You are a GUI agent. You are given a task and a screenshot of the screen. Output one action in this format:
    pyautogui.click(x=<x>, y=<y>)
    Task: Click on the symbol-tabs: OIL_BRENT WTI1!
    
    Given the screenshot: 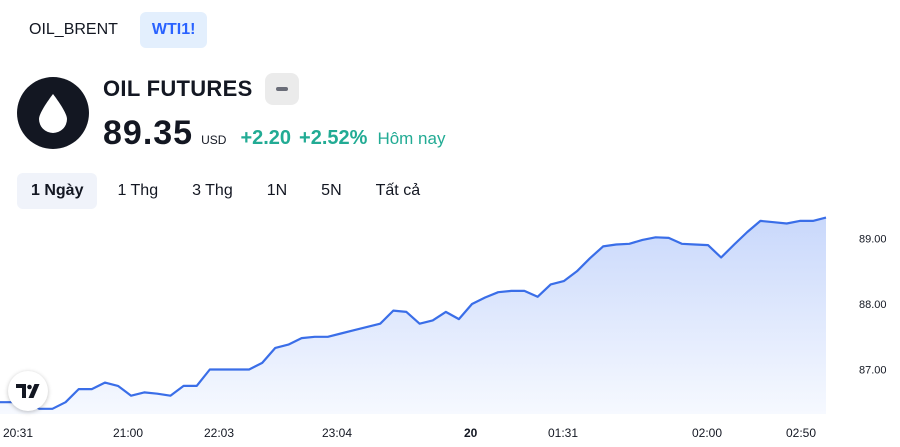 What is the action you would take?
    pyautogui.click(x=112, y=30)
    